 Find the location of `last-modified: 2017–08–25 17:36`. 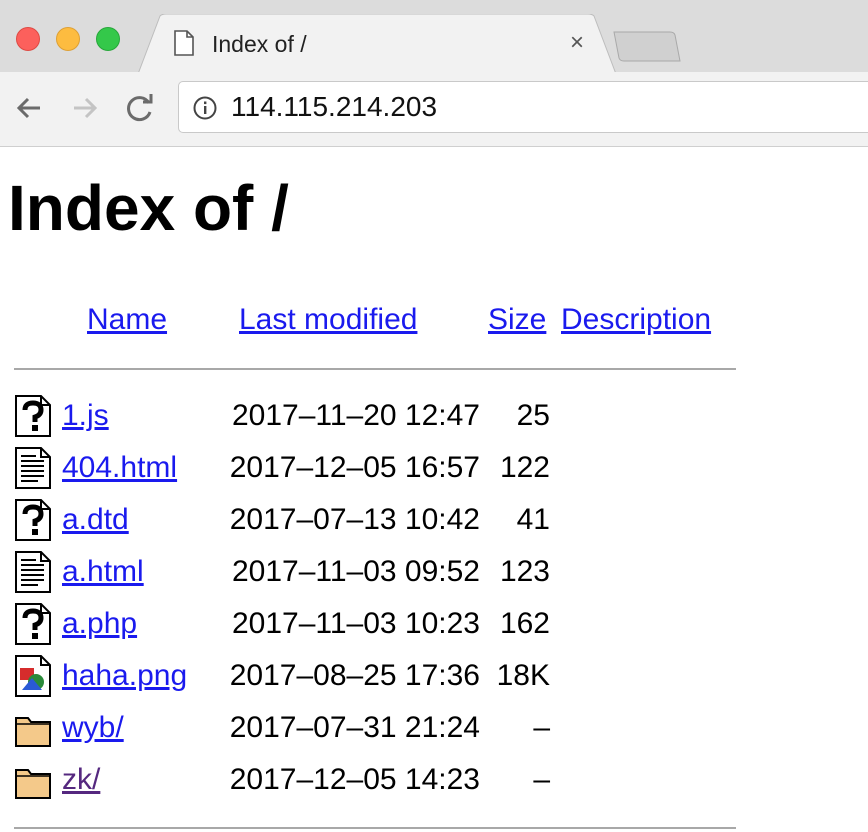

last-modified: 2017–08–25 17:36 is located at coordinates (354, 675).